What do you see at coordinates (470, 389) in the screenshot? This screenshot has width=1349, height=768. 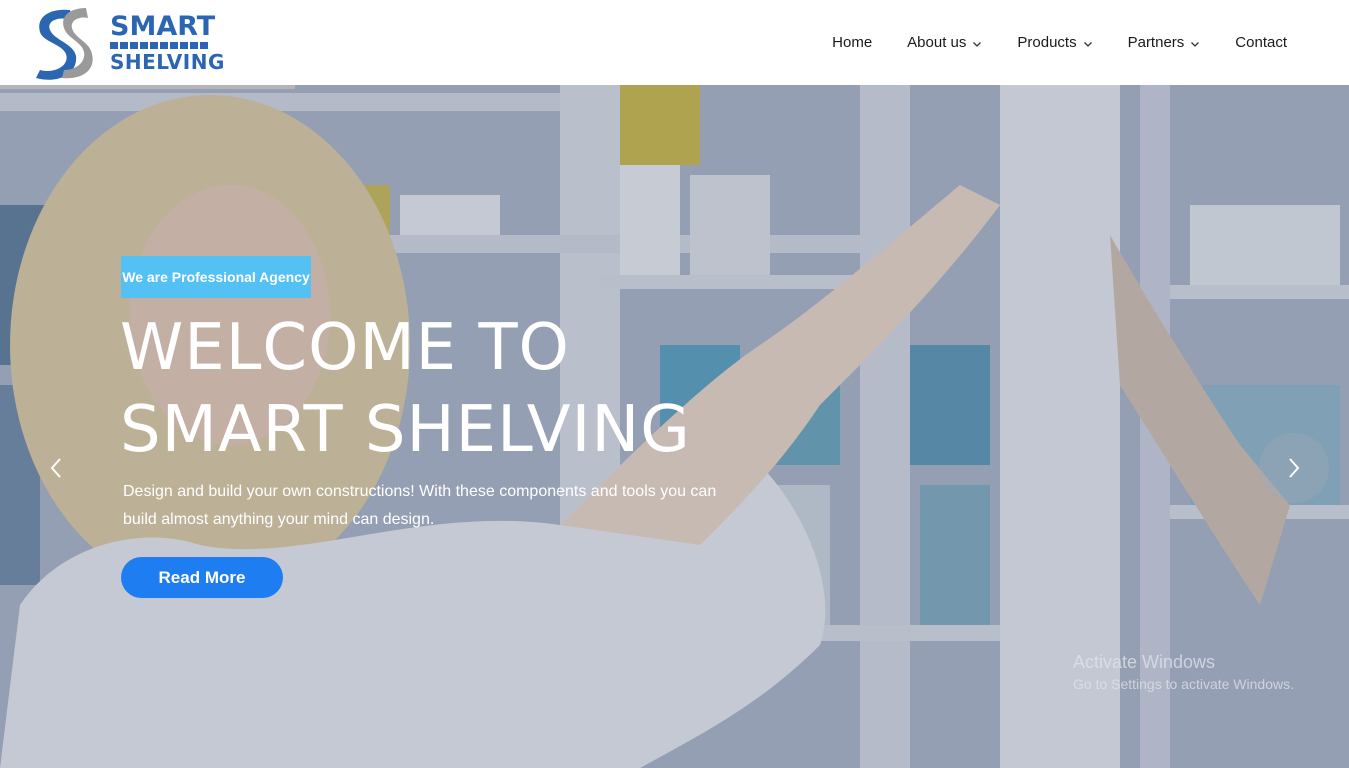 I see `hero-headline: WELCOME TO SMART SHELVING` at bounding box center [470, 389].